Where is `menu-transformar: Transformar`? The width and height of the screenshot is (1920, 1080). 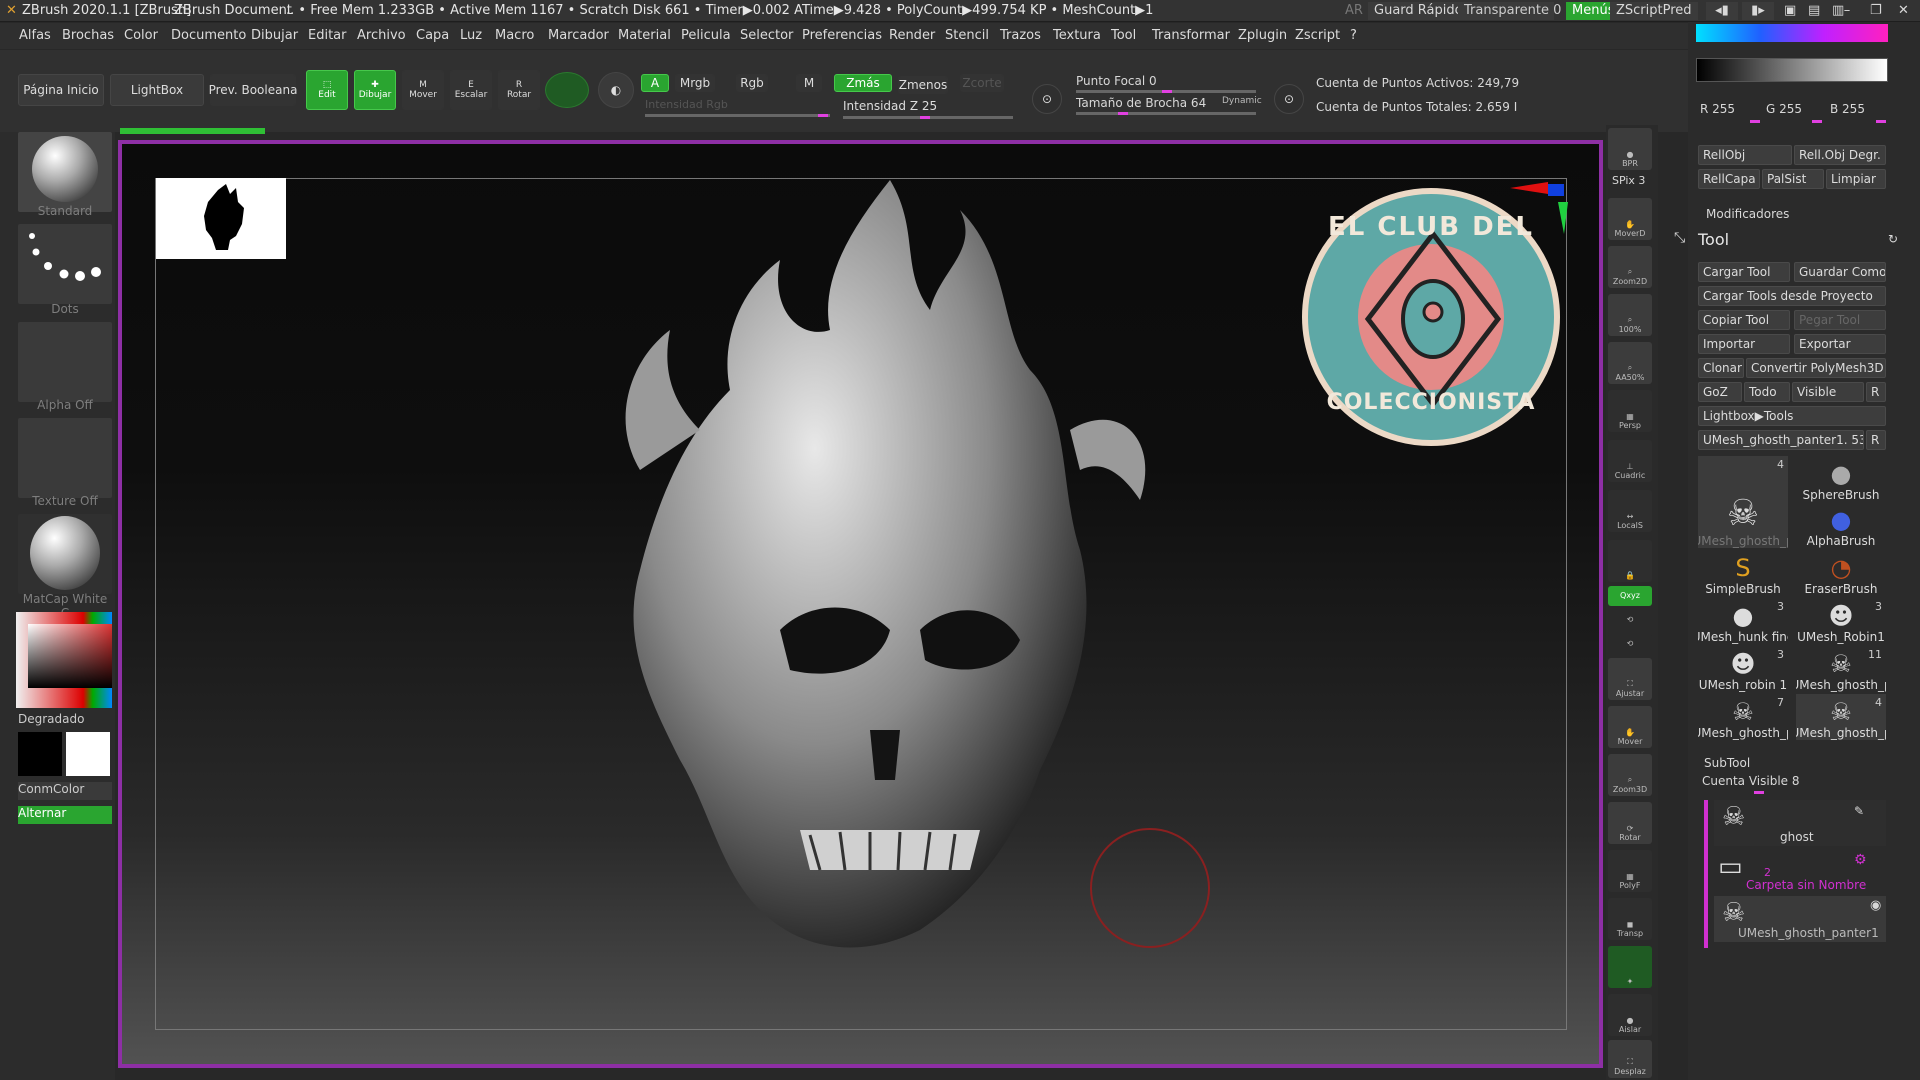 menu-transformar: Transformar is located at coordinates (1191, 35).